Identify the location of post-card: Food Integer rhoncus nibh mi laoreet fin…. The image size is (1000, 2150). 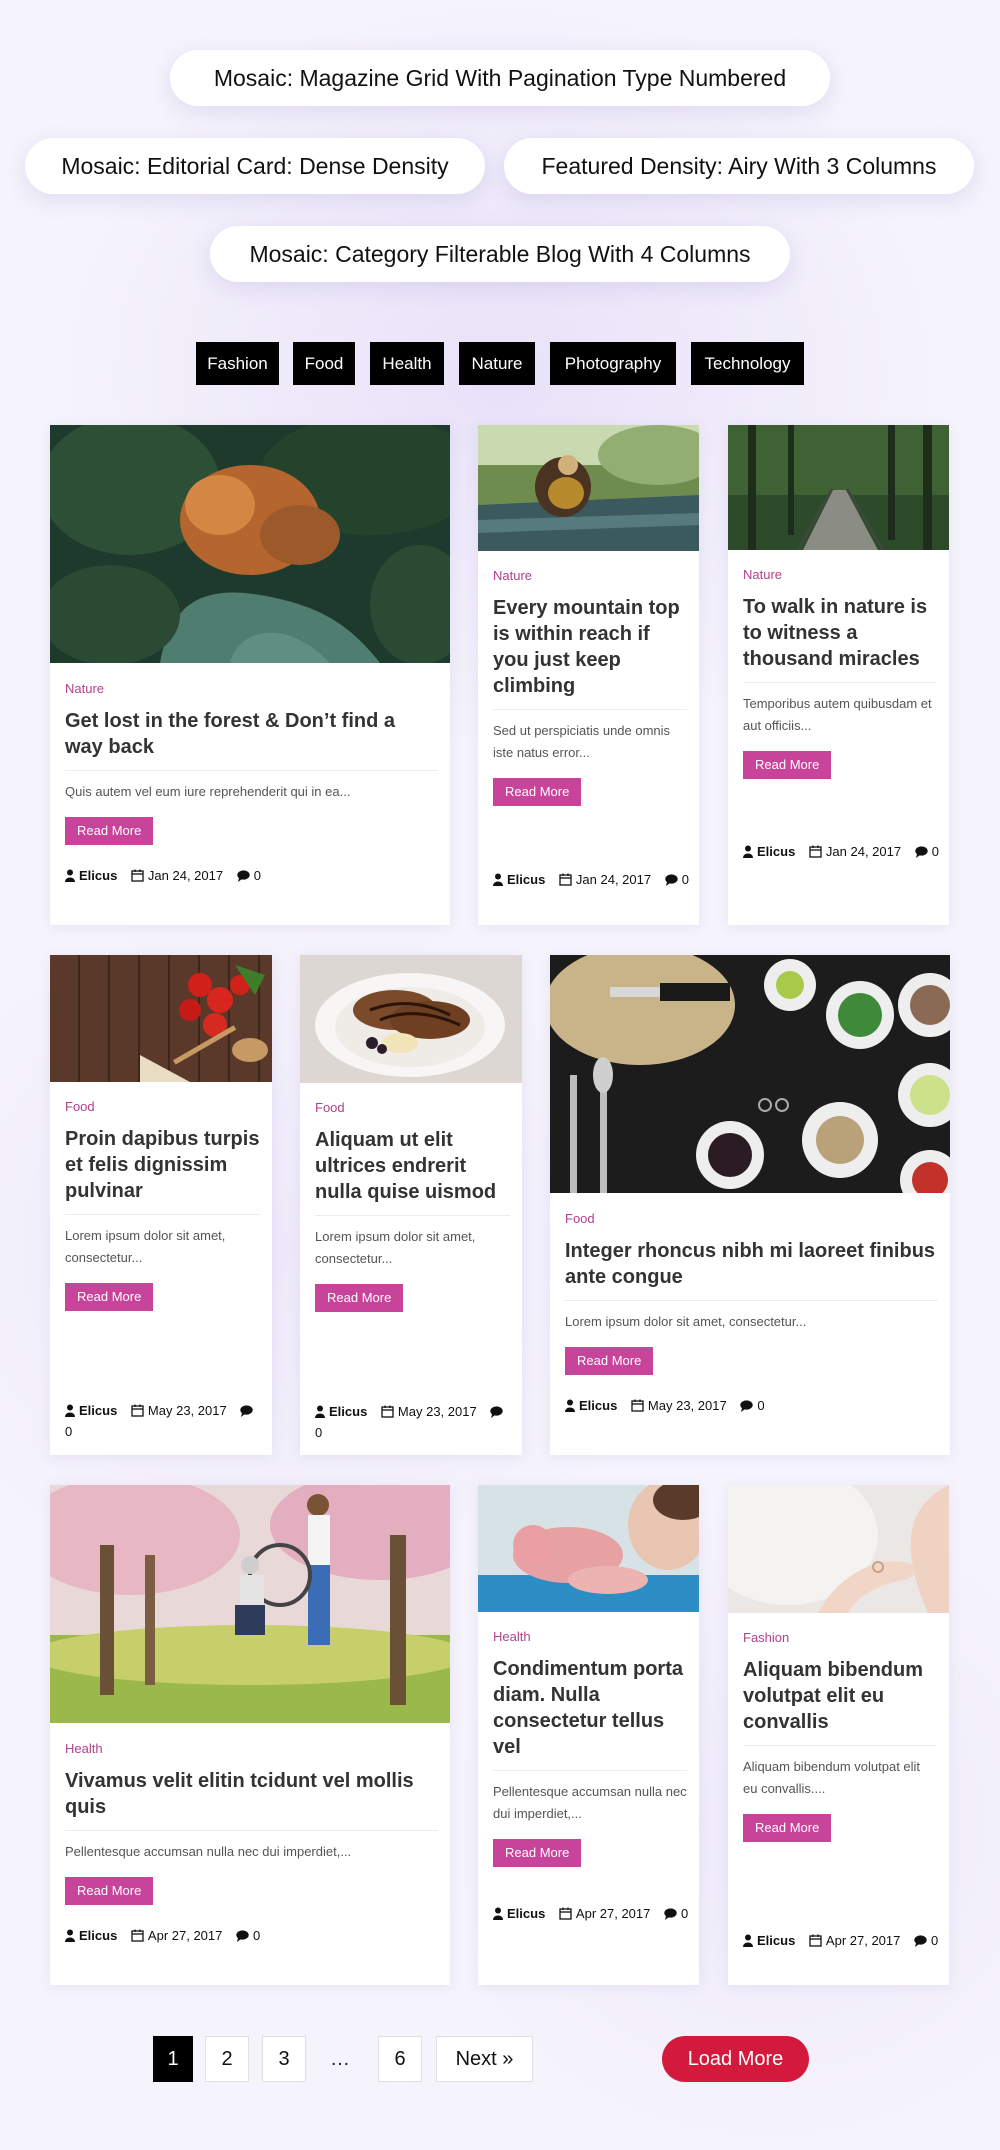
(750, 1205).